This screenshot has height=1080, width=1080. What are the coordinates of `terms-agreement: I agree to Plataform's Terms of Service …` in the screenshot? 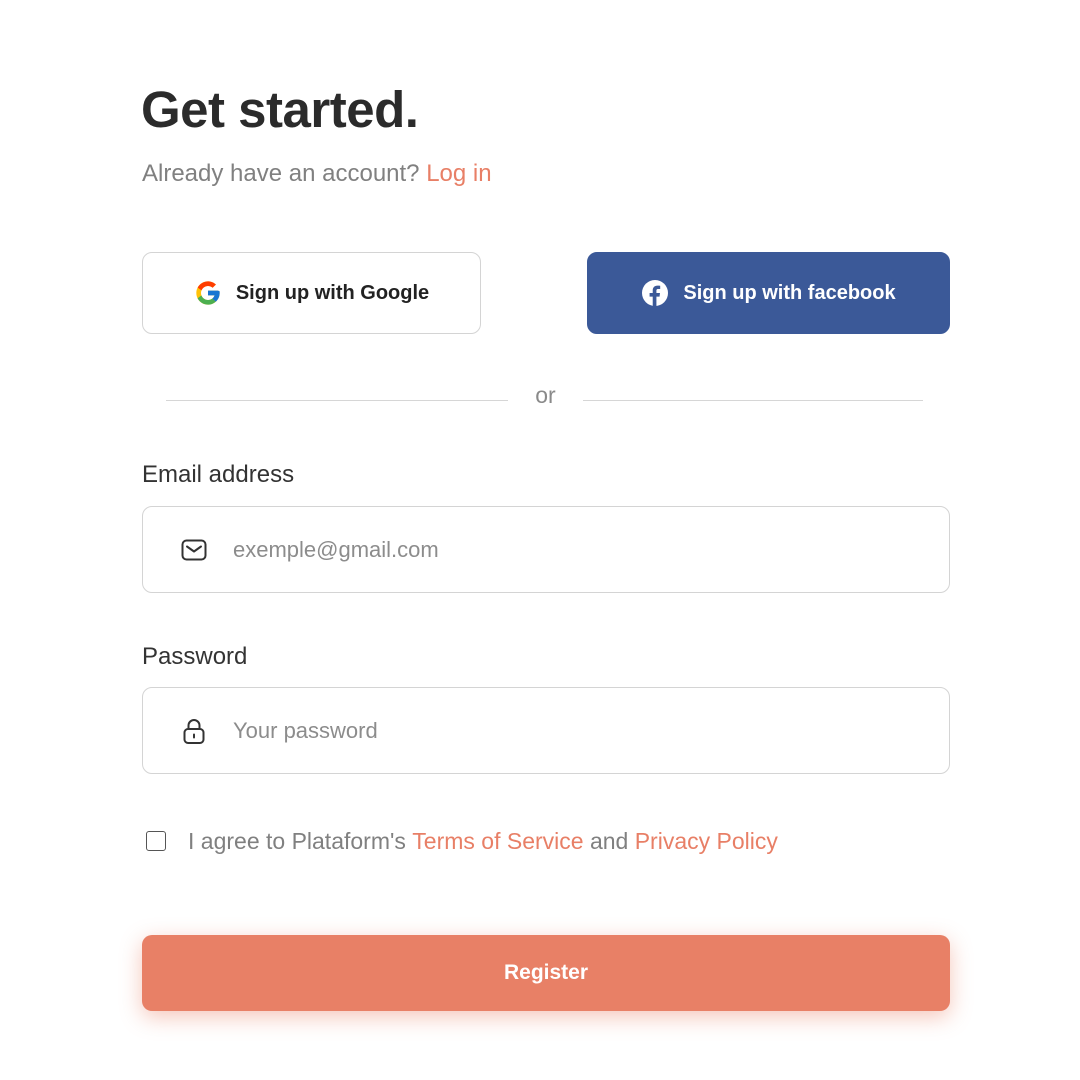 It's located at (462, 841).